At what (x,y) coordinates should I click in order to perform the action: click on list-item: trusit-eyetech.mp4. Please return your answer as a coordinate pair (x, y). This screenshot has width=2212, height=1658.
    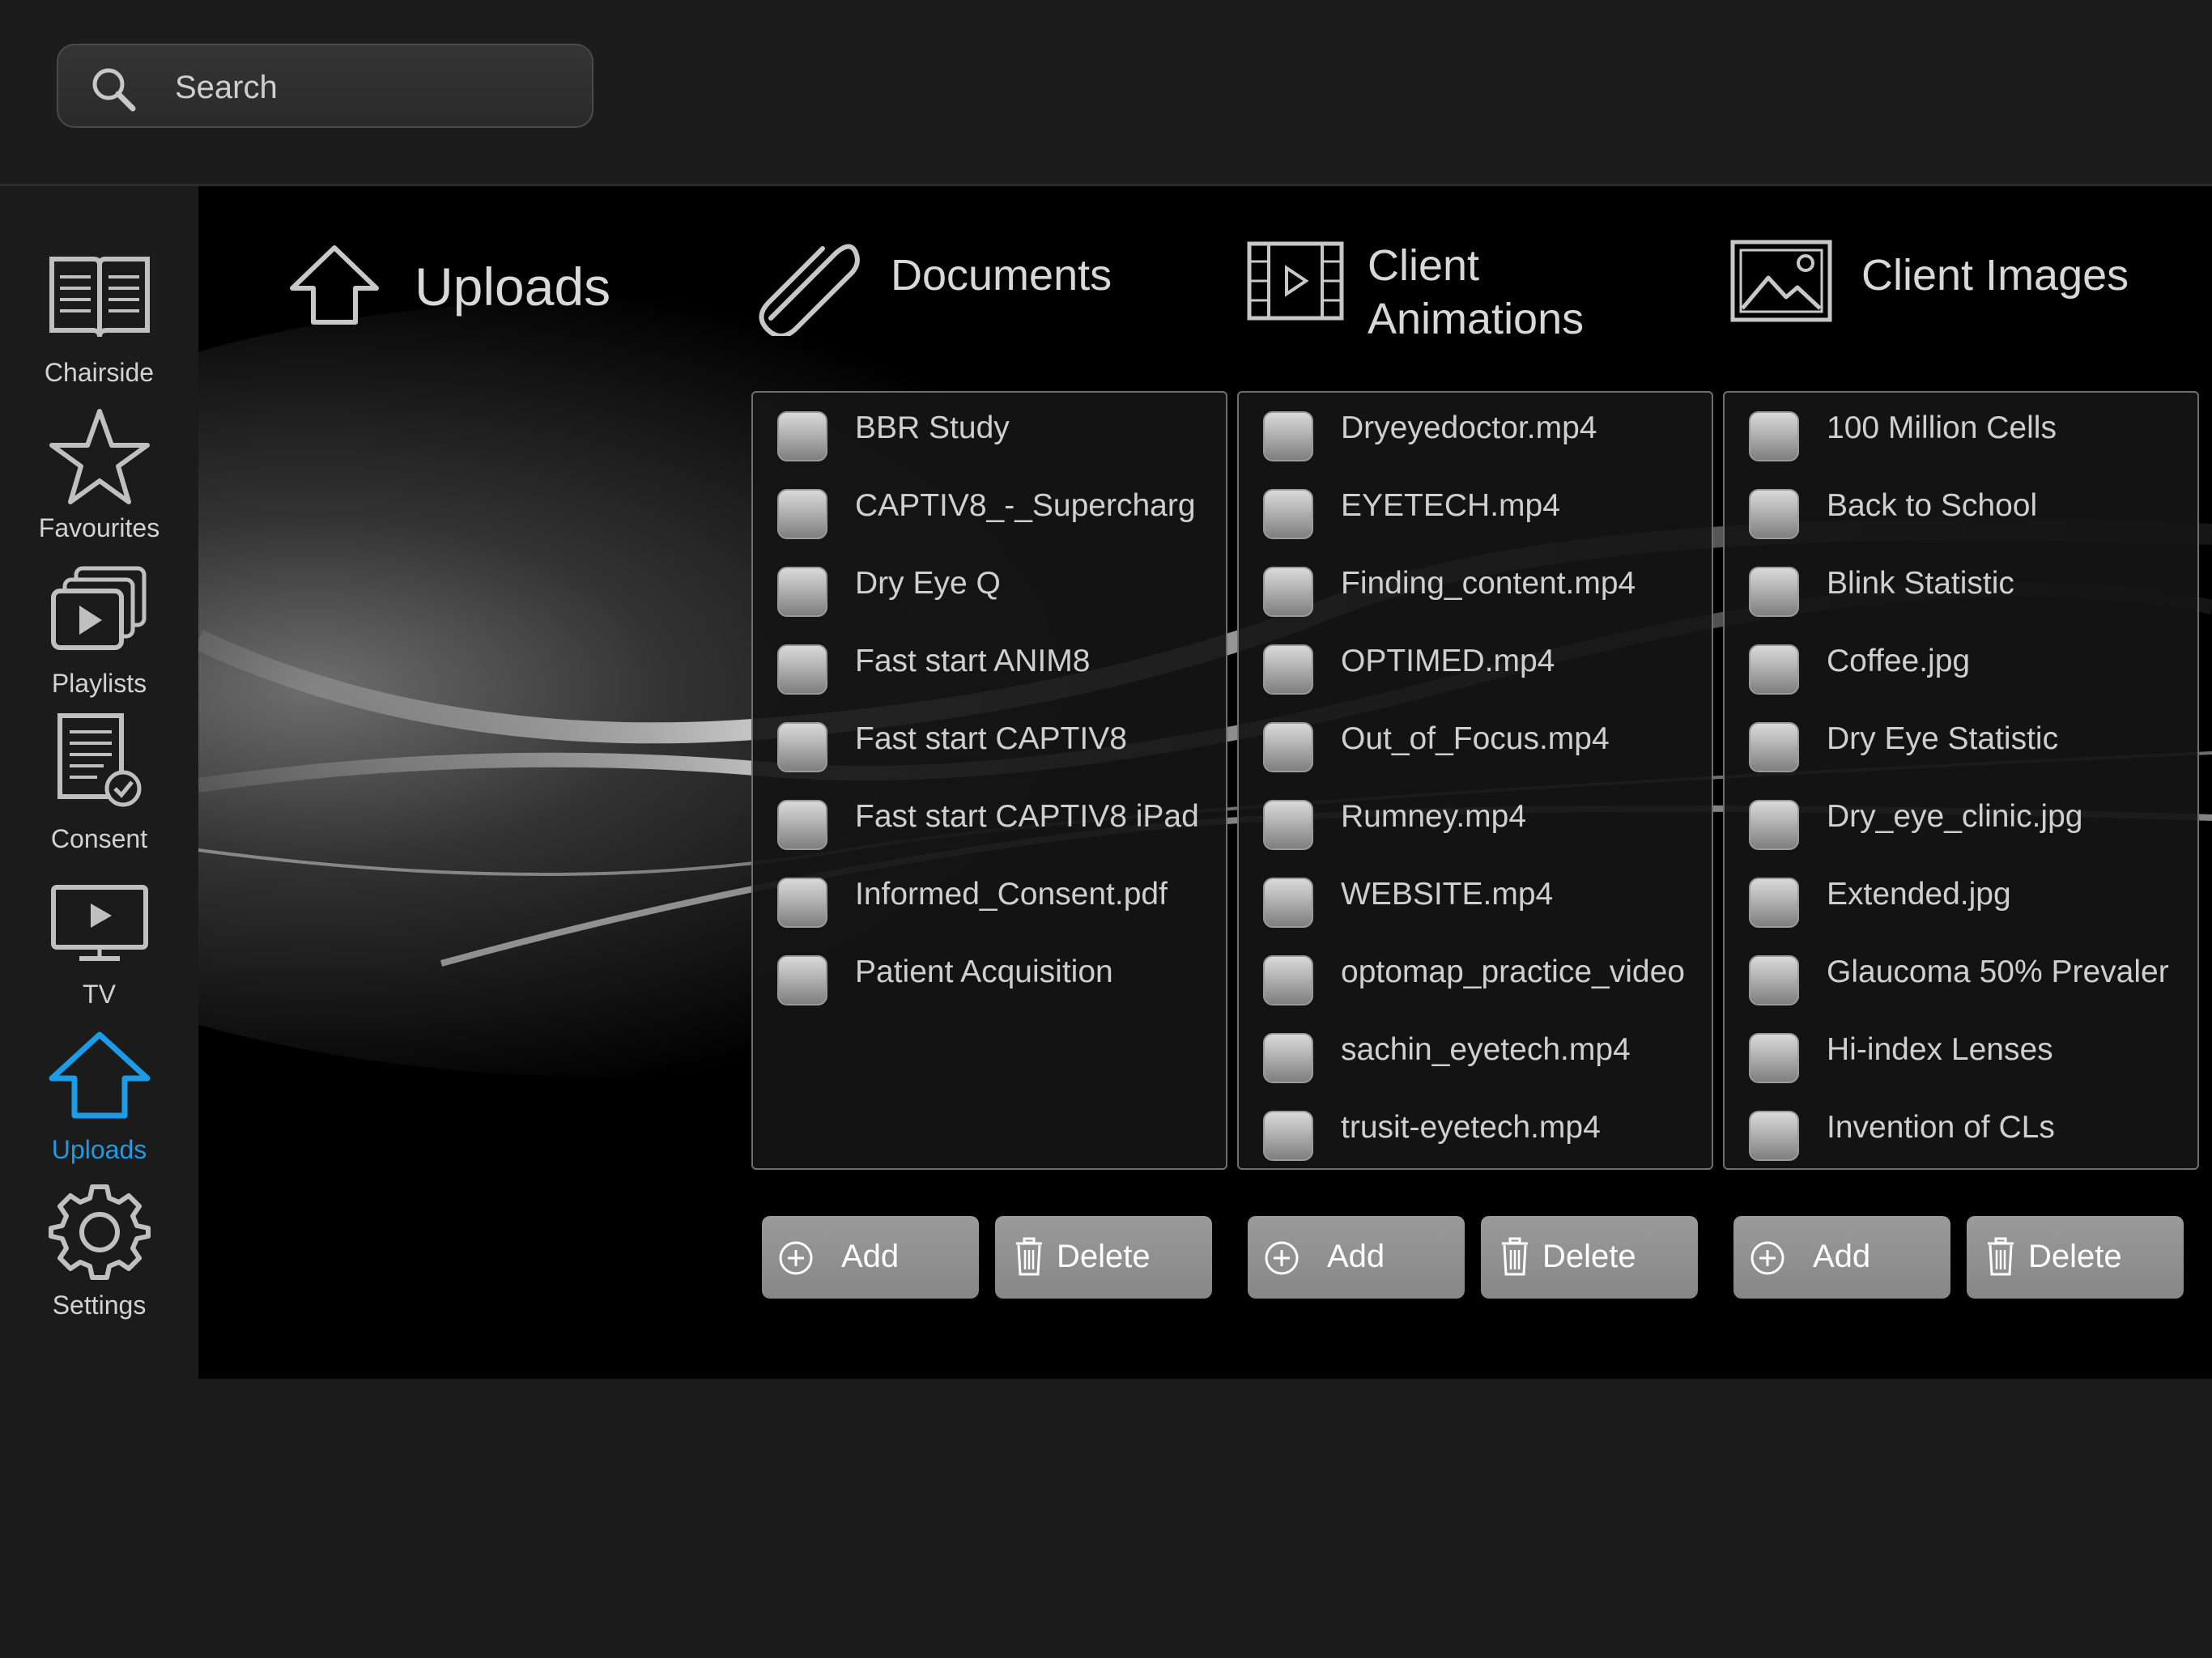
    Looking at the image, I should click on (1475, 1130).